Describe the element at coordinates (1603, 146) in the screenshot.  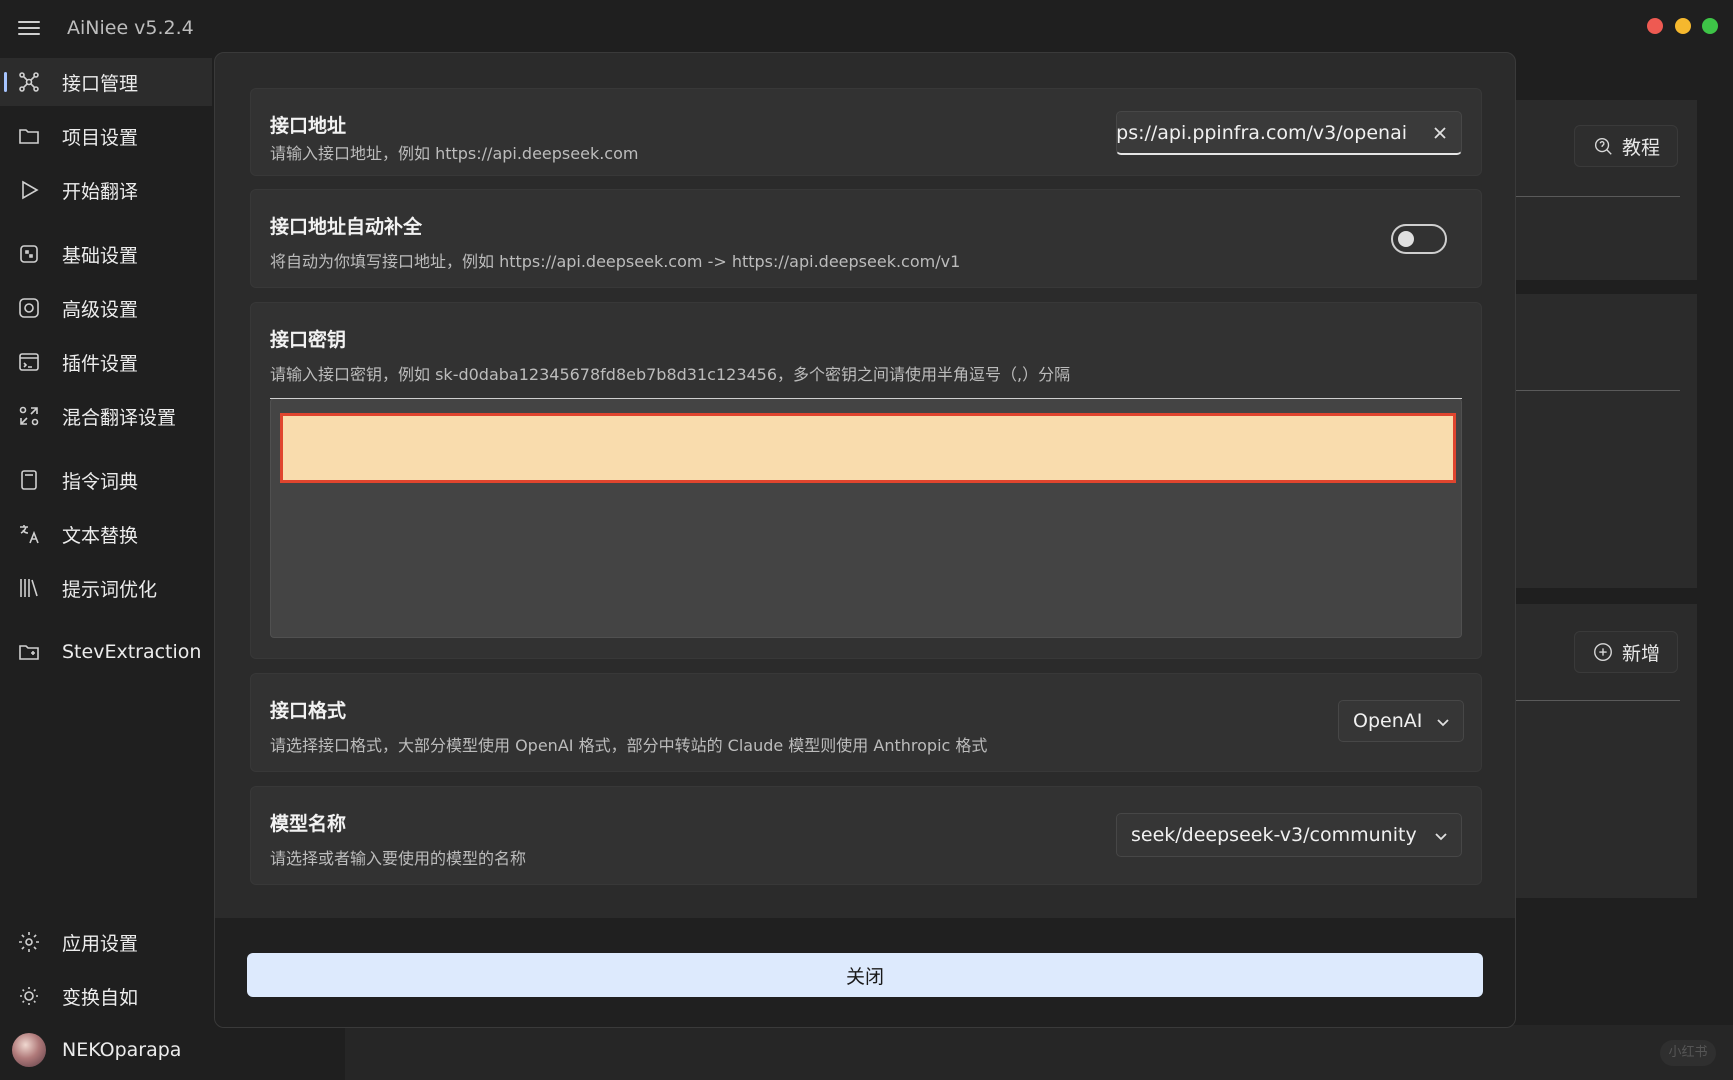
I see `help-icon` at that location.